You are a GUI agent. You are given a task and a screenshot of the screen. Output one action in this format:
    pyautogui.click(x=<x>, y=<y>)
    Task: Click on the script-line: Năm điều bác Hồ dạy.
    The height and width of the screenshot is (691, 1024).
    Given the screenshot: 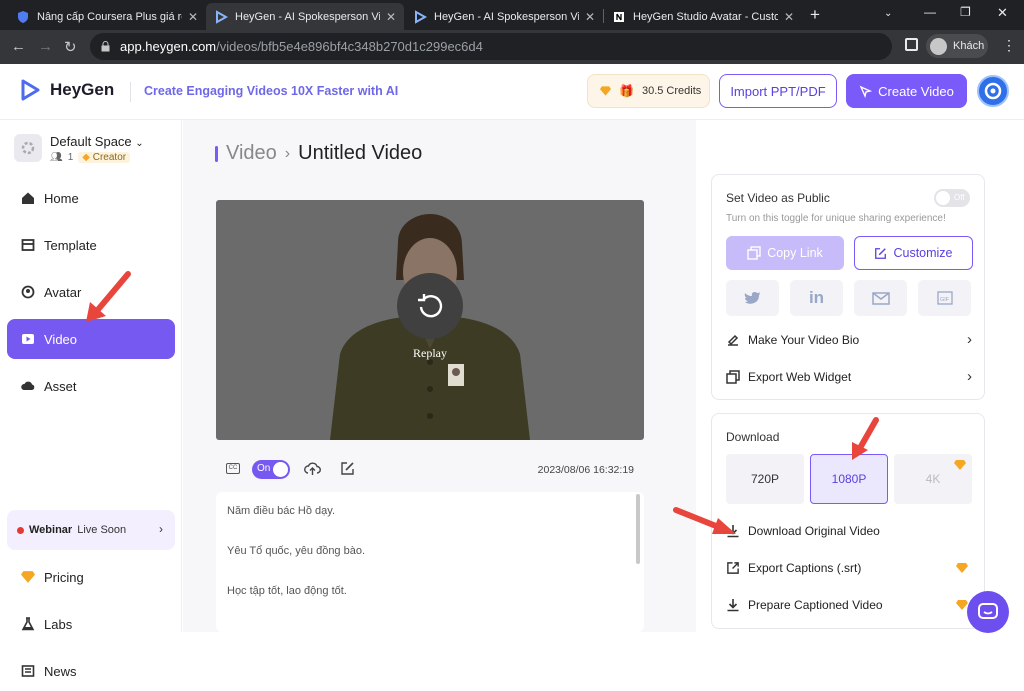 What is the action you would take?
    pyautogui.click(x=281, y=511)
    